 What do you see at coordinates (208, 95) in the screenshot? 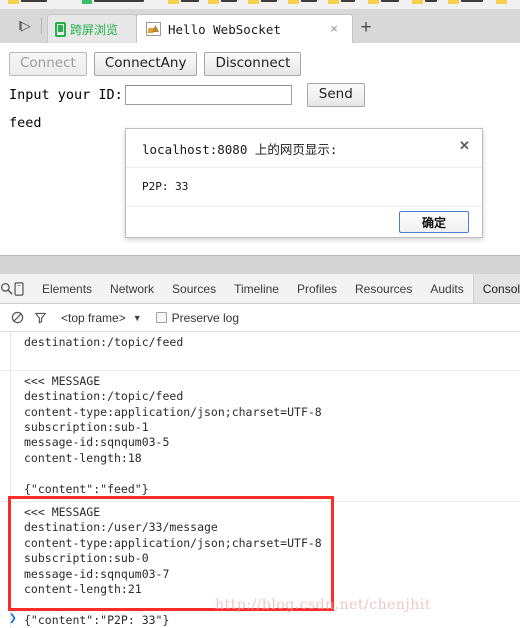
I see `id-input` at bounding box center [208, 95].